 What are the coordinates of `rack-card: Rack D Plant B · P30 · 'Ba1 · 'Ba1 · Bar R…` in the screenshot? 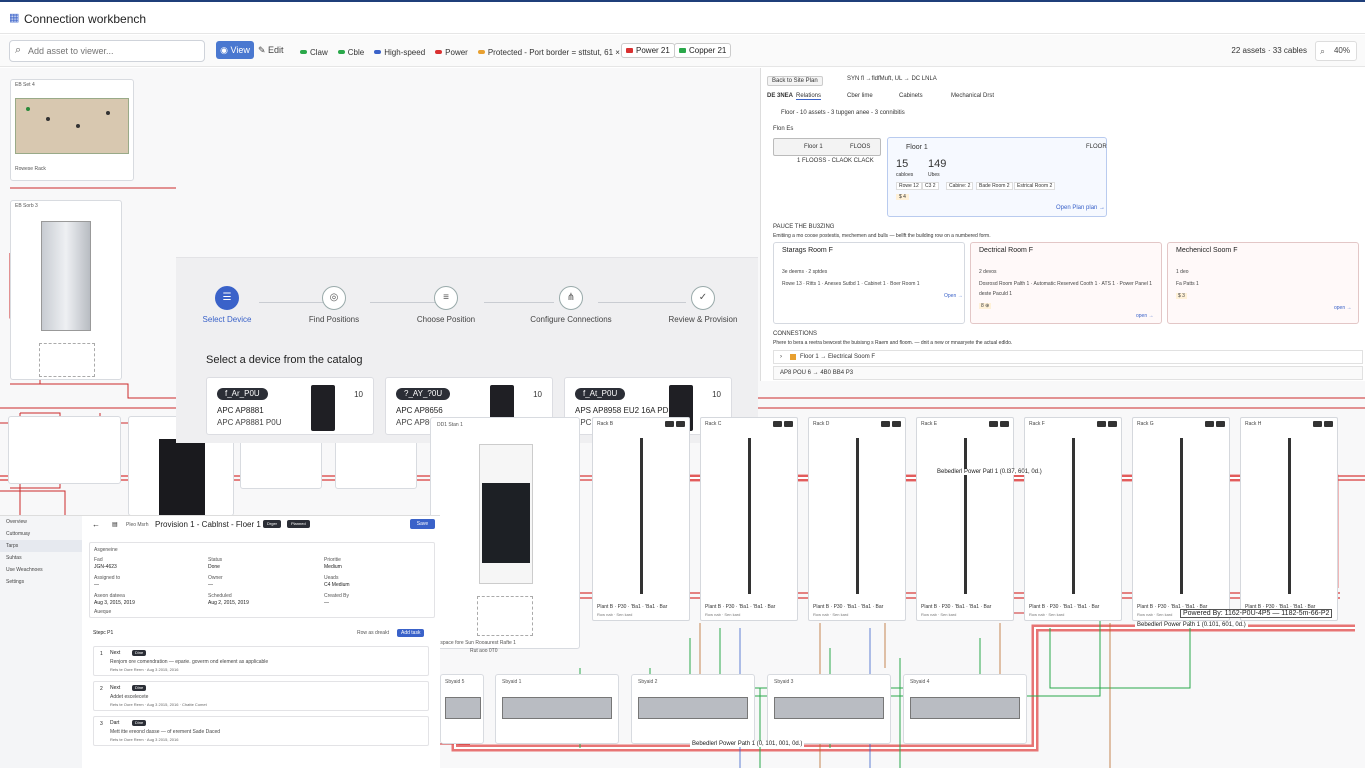 It's located at (857, 519).